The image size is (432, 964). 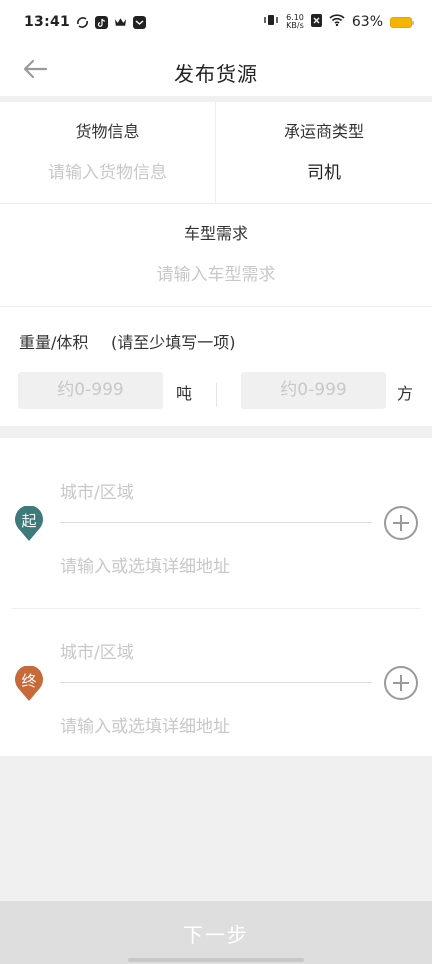 I want to click on add-end-address-button, so click(x=401, y=683).